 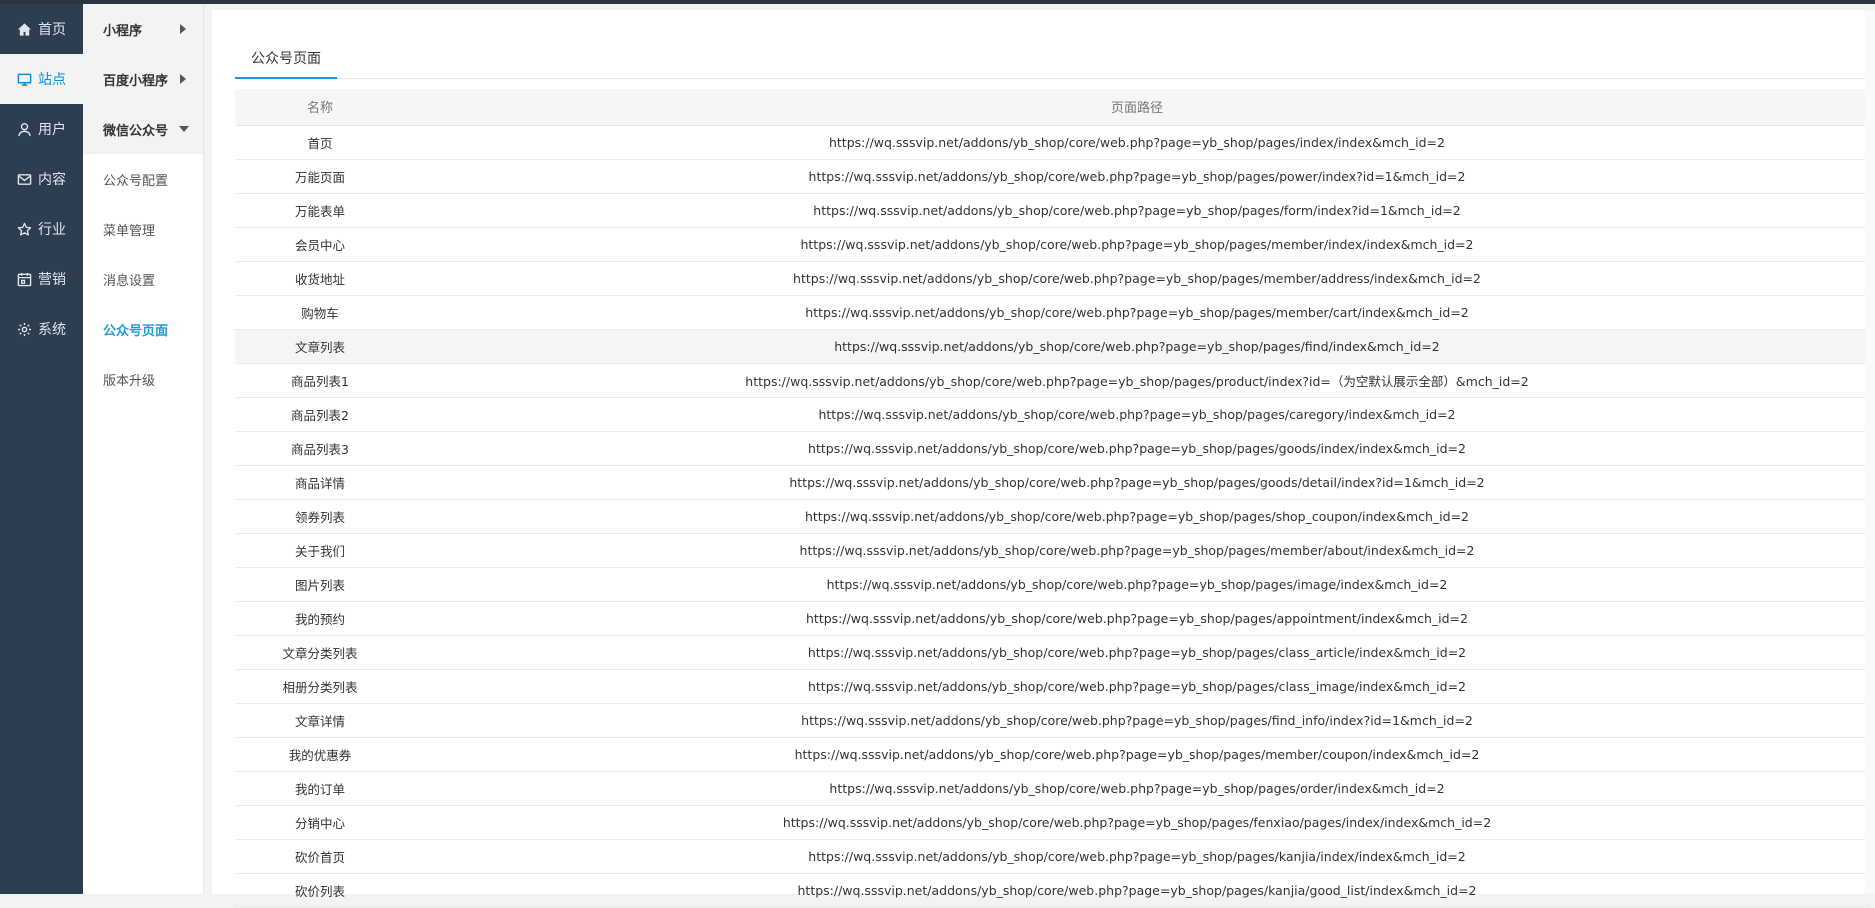 What do you see at coordinates (52, 130) in the screenshot?
I see `nav-item-label: 用户` at bounding box center [52, 130].